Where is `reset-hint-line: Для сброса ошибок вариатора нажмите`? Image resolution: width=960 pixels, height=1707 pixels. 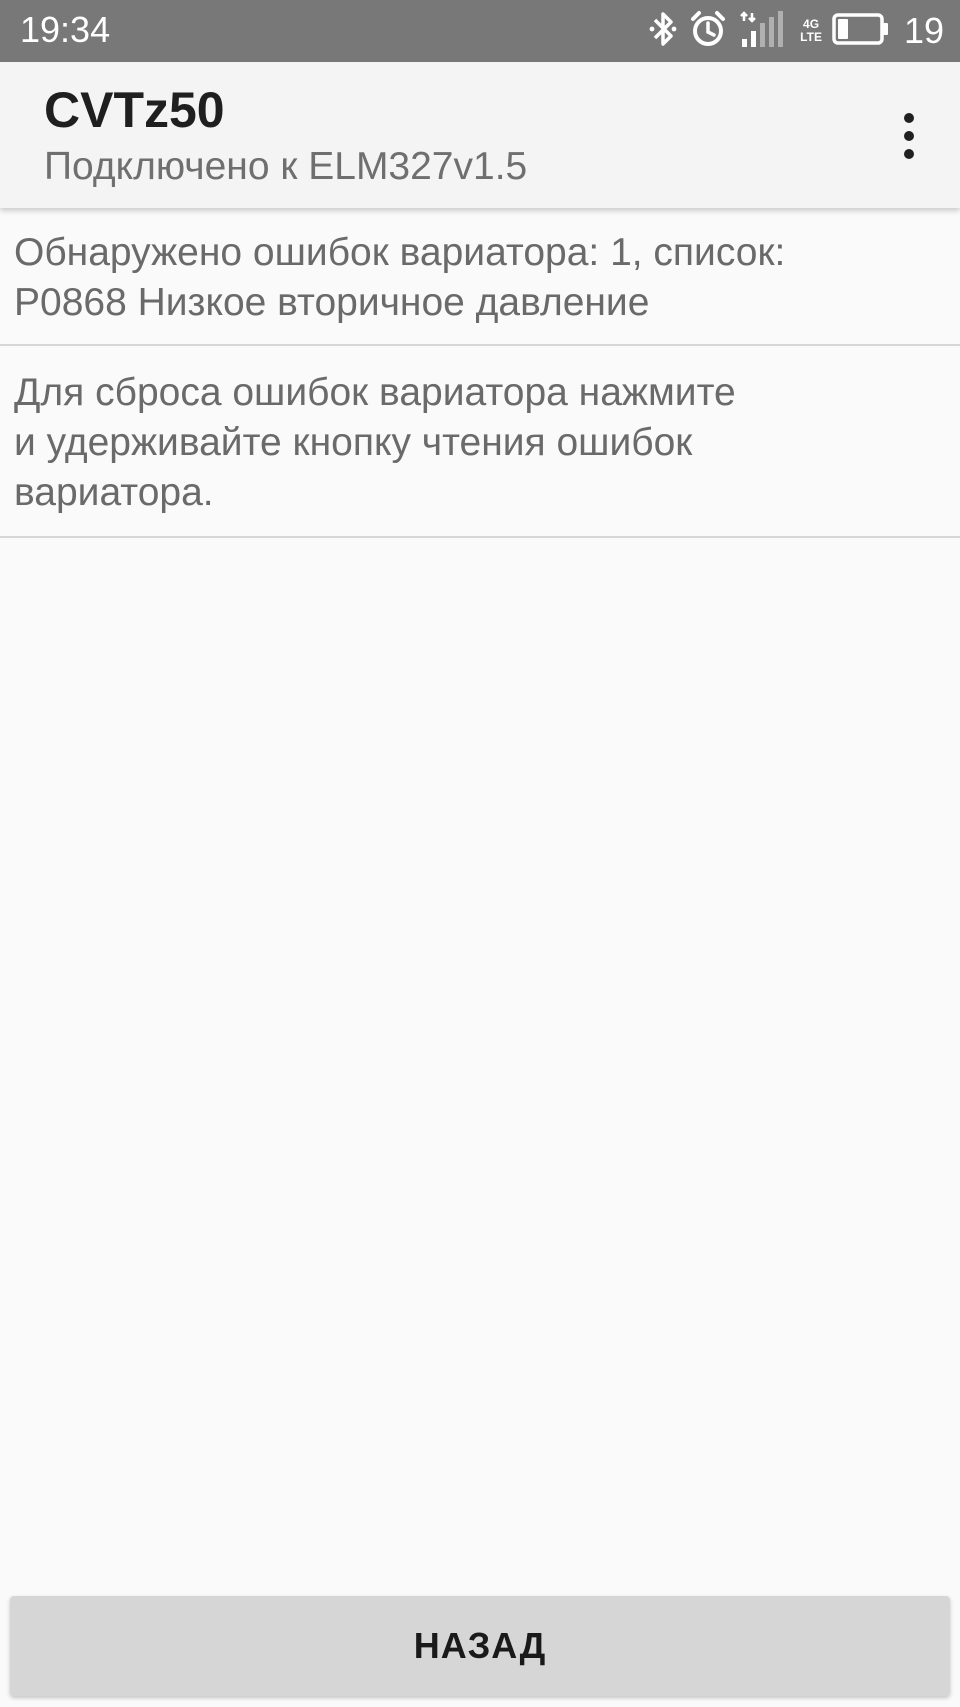 reset-hint-line: Для сброса ошибок вариатора нажмите is located at coordinates (375, 392).